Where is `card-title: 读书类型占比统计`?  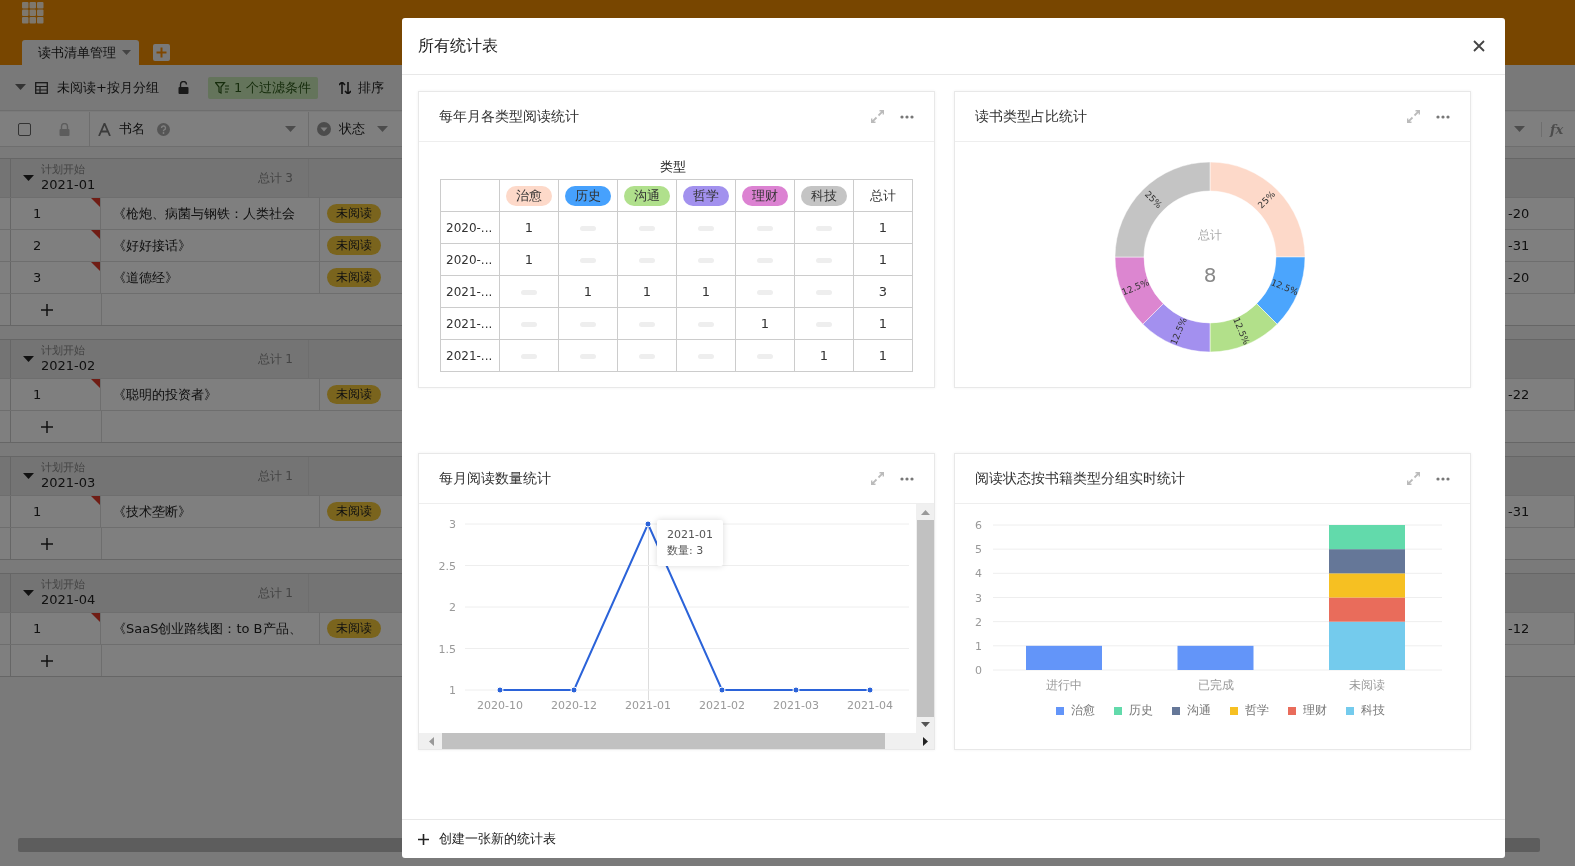 card-title: 读书类型占比统计 is located at coordinates (1031, 116).